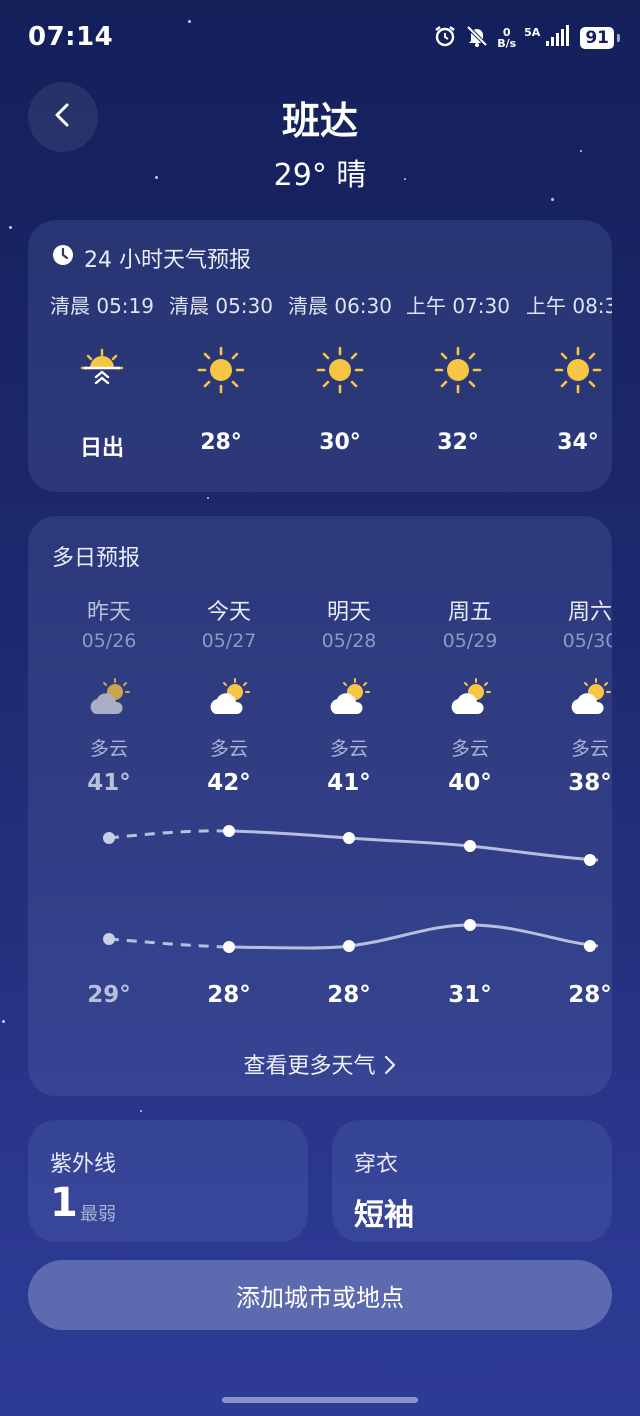 The width and height of the screenshot is (640, 1416). I want to click on city-name: 班达, so click(319, 121).